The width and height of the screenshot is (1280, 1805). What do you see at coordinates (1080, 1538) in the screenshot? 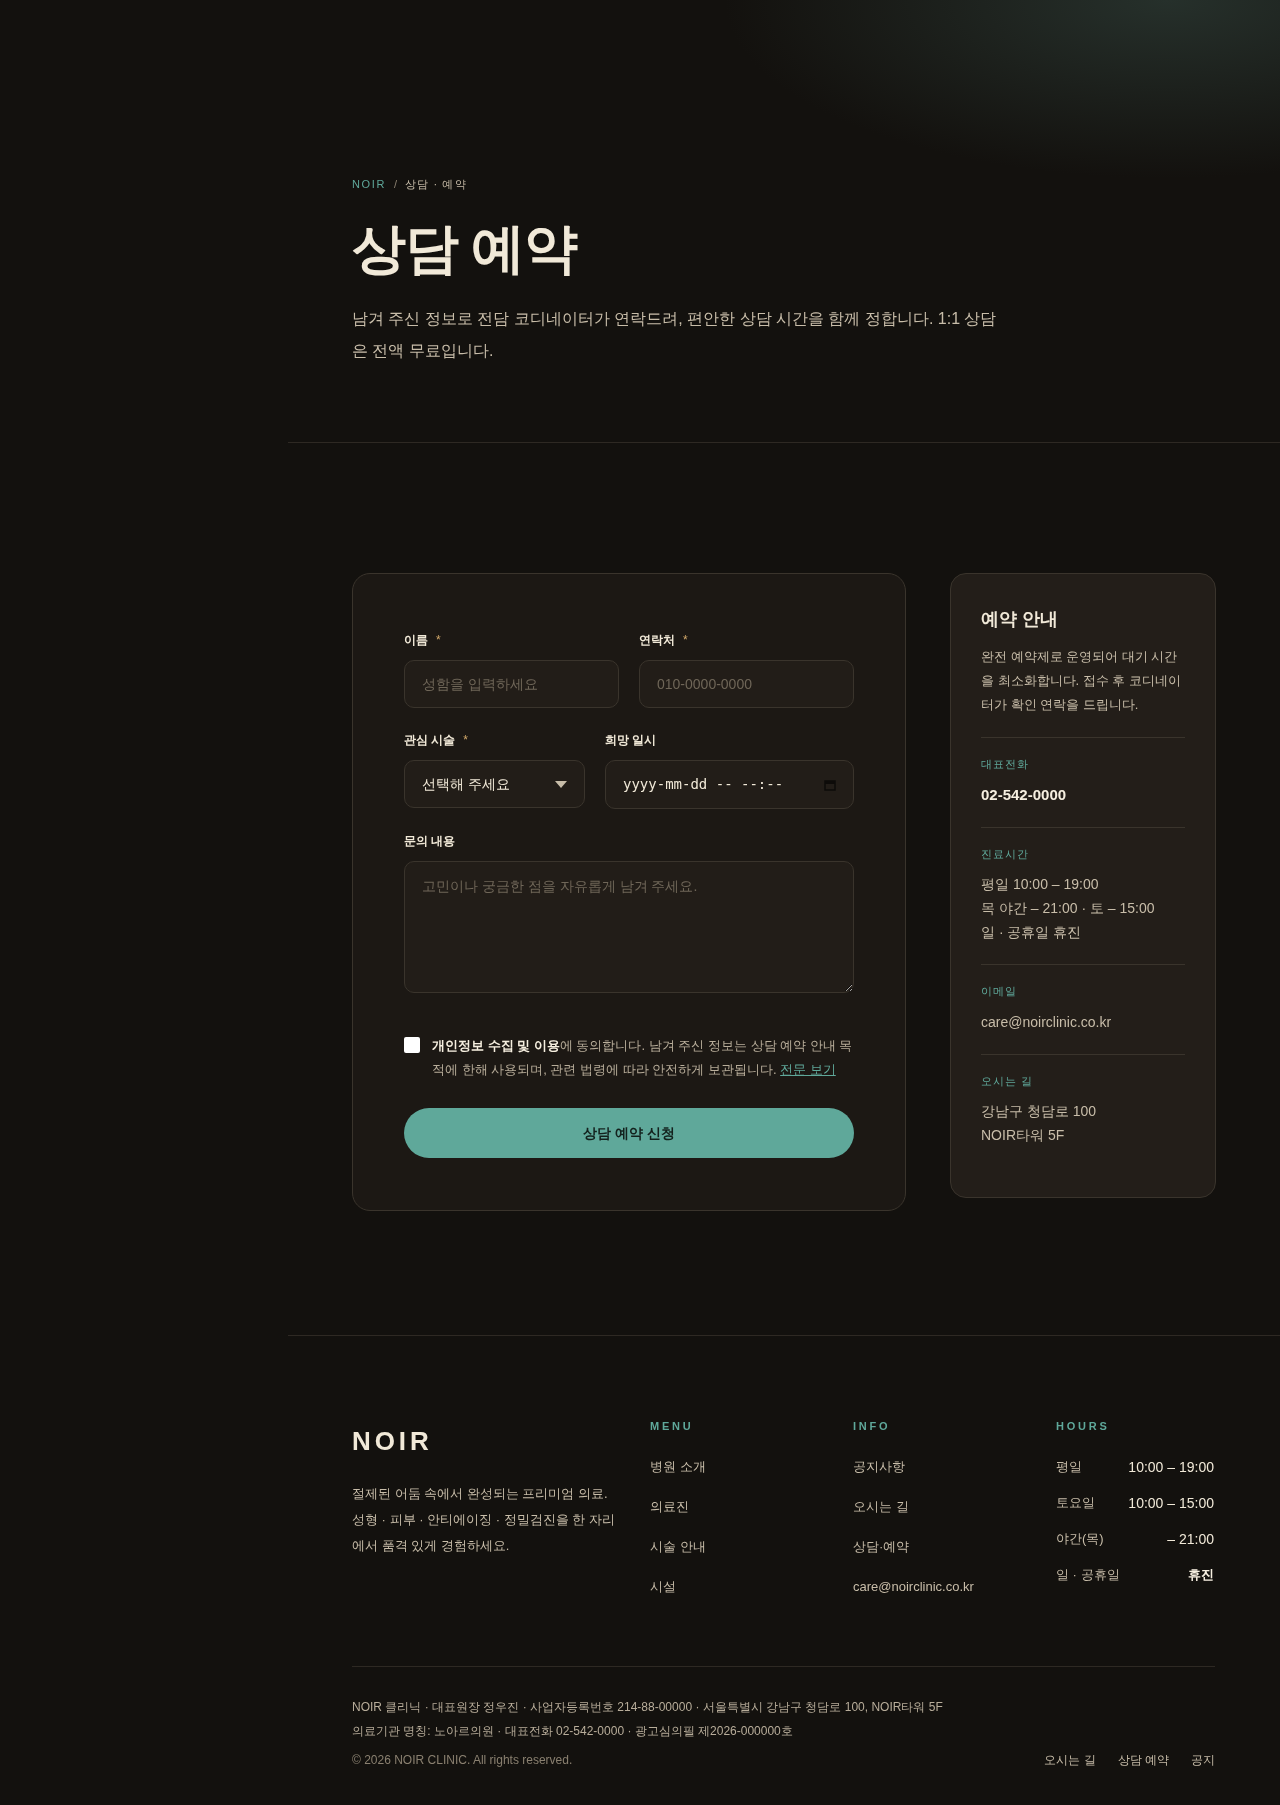
I see `hours-day: 야간(목)` at bounding box center [1080, 1538].